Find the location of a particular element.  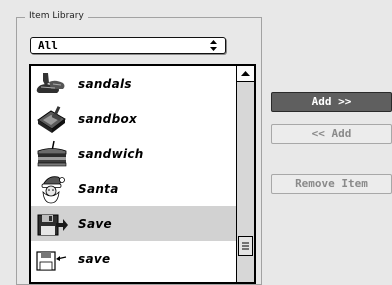

list-item-label: sandwich is located at coordinates (111, 154).